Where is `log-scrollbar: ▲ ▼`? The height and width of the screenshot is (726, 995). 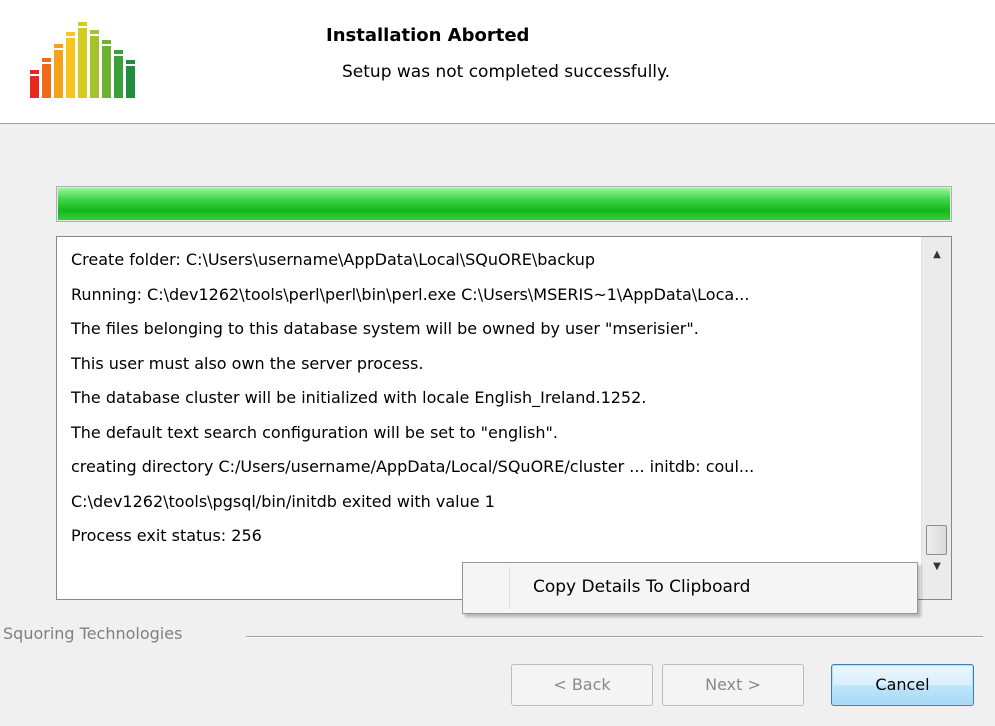
log-scrollbar: ▲ ▼ is located at coordinates (936, 418).